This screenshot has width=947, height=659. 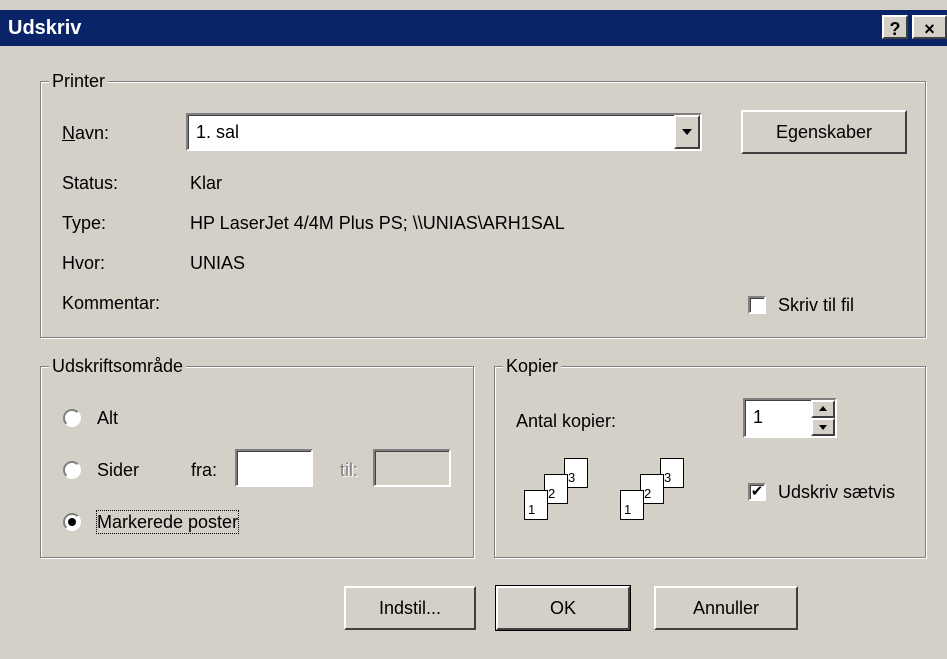 I want to click on collate-pages-icon: 3 2 1 3 2 1, so click(x=617, y=495).